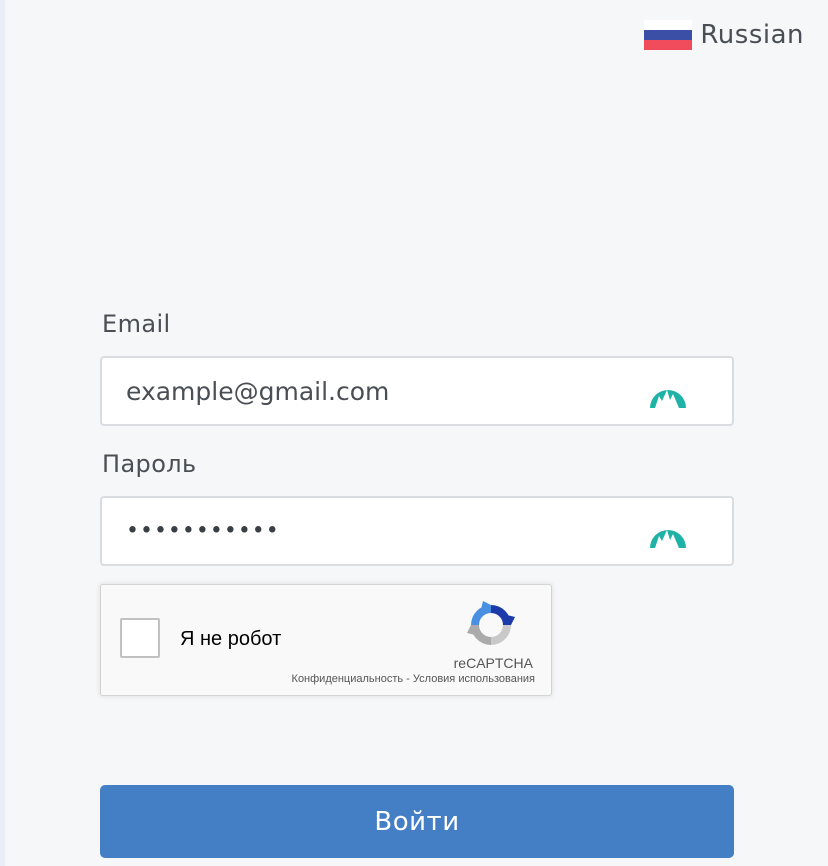 The height and width of the screenshot is (866, 828). Describe the element at coordinates (668, 35) in the screenshot. I see `russian-flag-icon` at that location.